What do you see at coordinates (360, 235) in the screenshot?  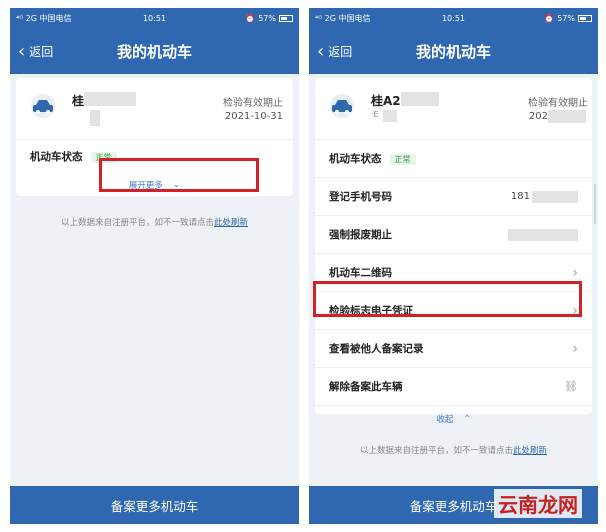 I see `scrap-date-label: 强制报废期止` at bounding box center [360, 235].